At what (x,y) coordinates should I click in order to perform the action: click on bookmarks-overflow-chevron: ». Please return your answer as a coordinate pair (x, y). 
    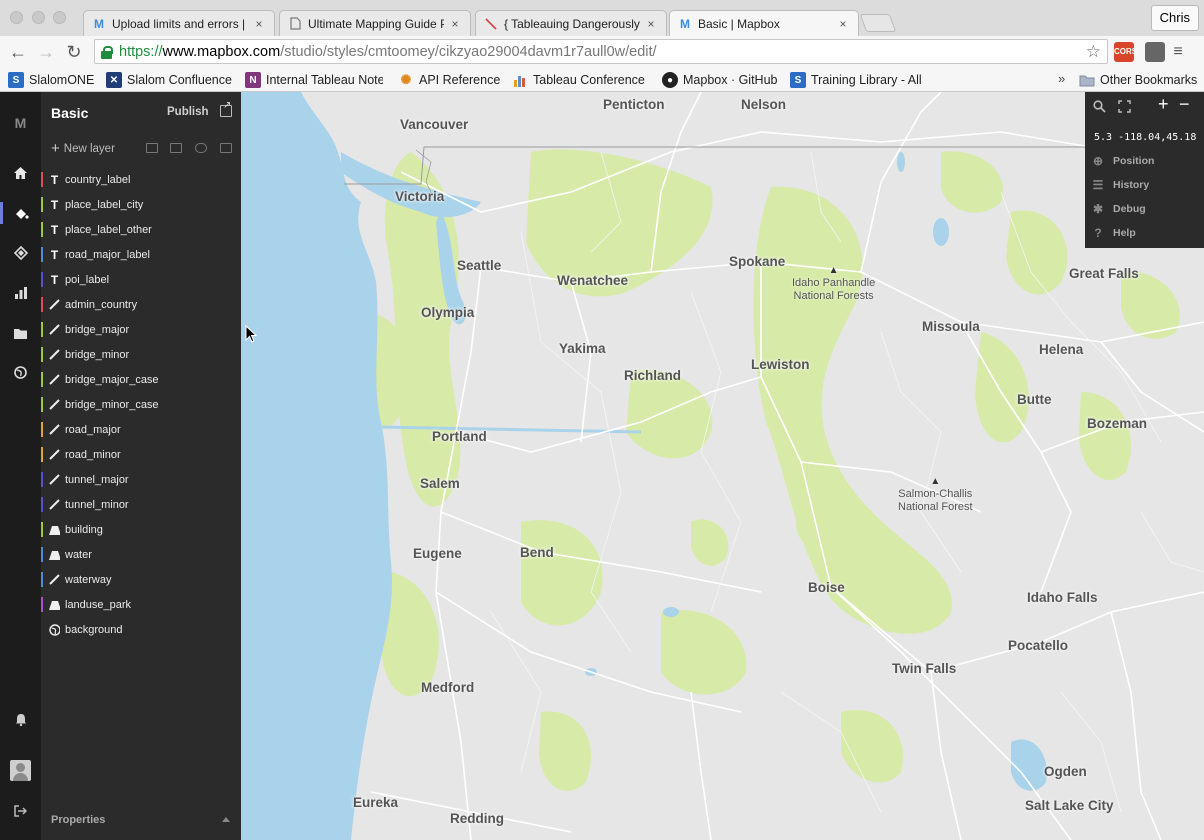
    Looking at the image, I should click on (1061, 78).